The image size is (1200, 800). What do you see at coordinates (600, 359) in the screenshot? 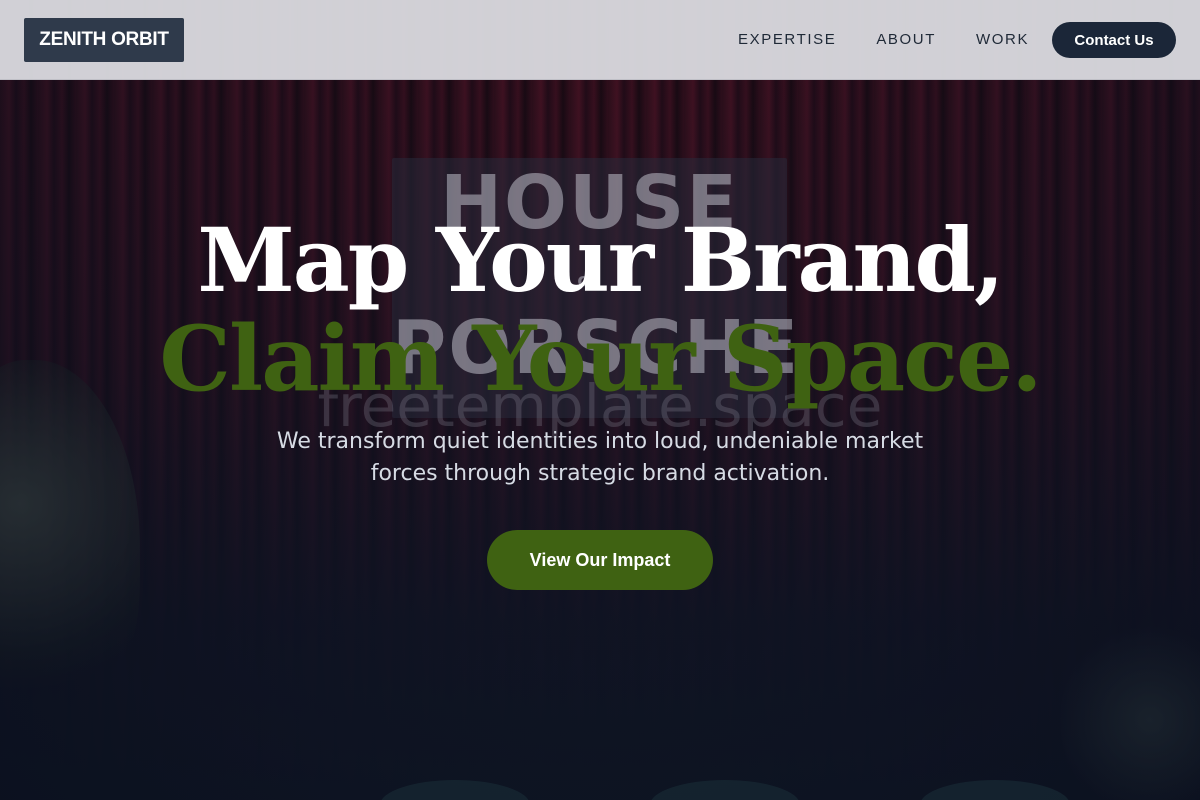
I see `hero-headline-line-2: Claim Your Space.` at bounding box center [600, 359].